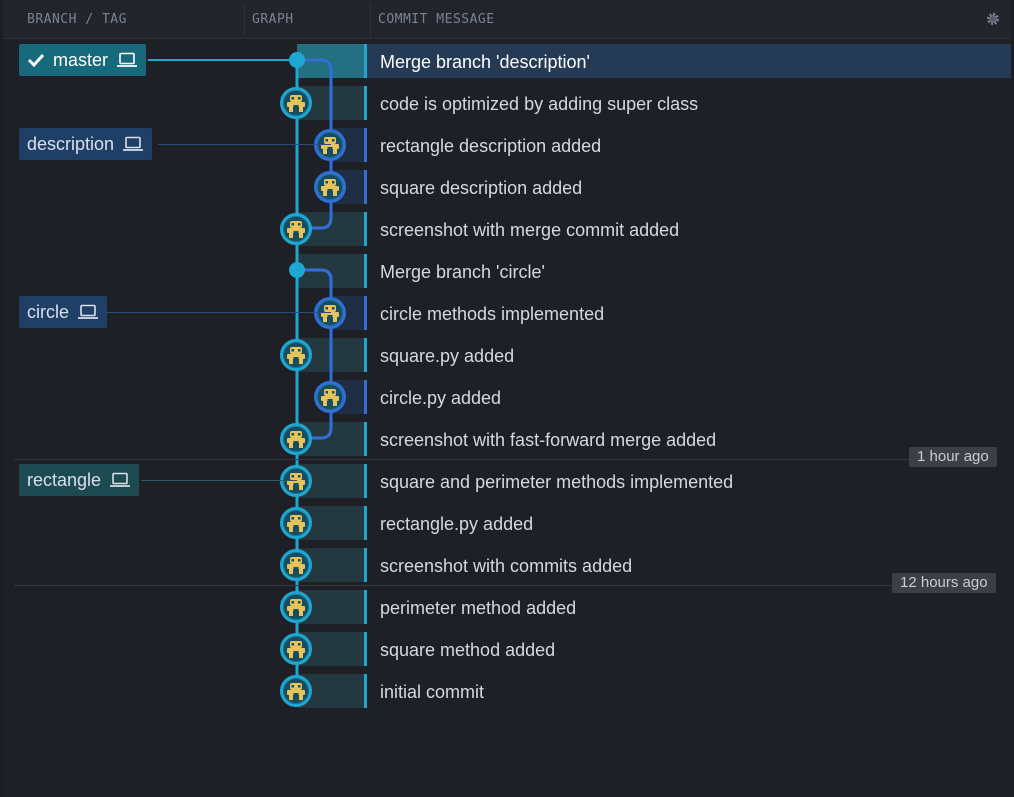  What do you see at coordinates (297, 270) in the screenshot?
I see `merge-commit-dot` at bounding box center [297, 270].